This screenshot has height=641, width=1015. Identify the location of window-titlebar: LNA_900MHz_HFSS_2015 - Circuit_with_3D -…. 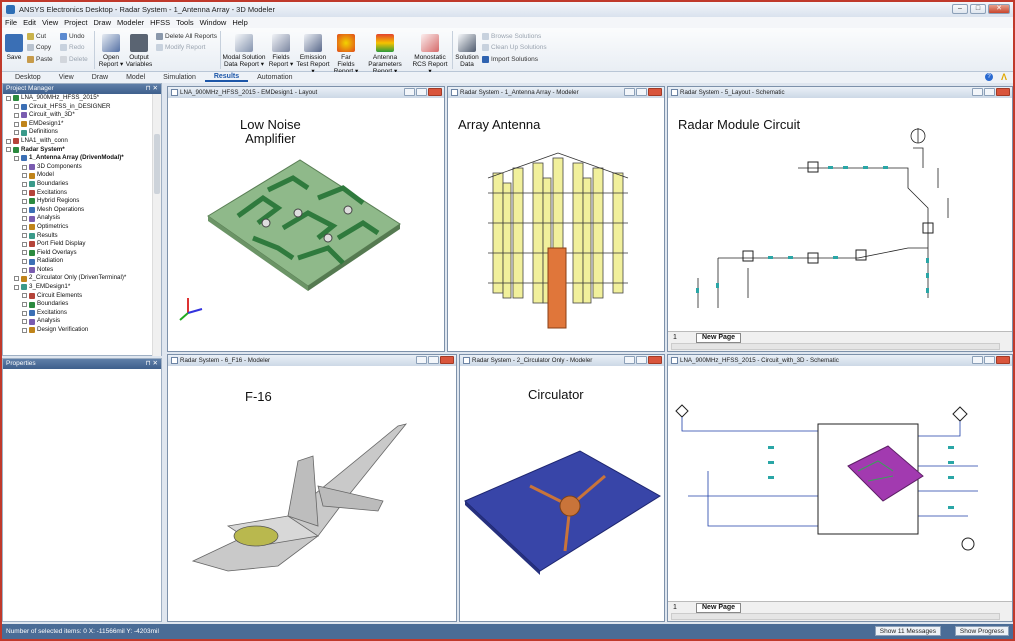
(840, 360).